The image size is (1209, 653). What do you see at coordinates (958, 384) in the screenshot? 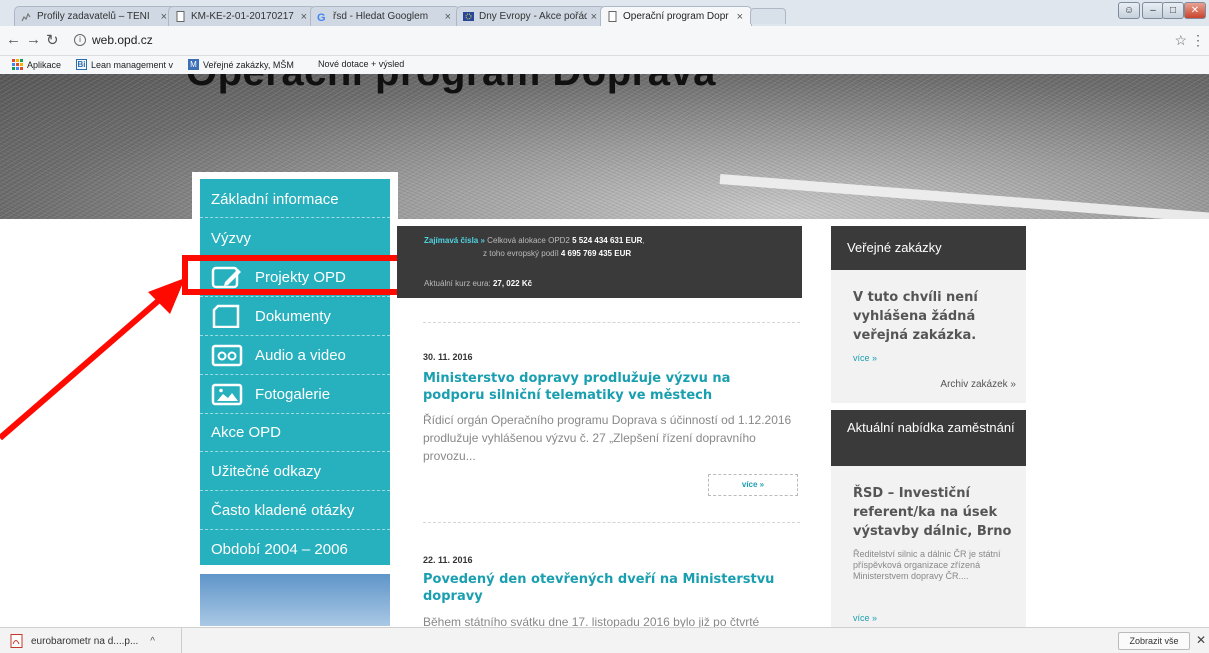
I see `tenders-archive-link: Archiv zakázek »` at bounding box center [958, 384].